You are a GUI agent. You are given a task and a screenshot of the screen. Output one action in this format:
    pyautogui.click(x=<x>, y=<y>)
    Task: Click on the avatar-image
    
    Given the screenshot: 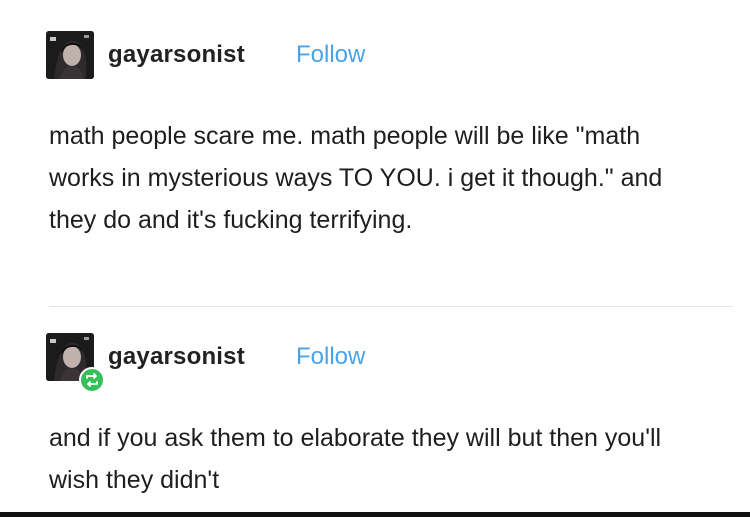 What is the action you would take?
    pyautogui.click(x=70, y=55)
    